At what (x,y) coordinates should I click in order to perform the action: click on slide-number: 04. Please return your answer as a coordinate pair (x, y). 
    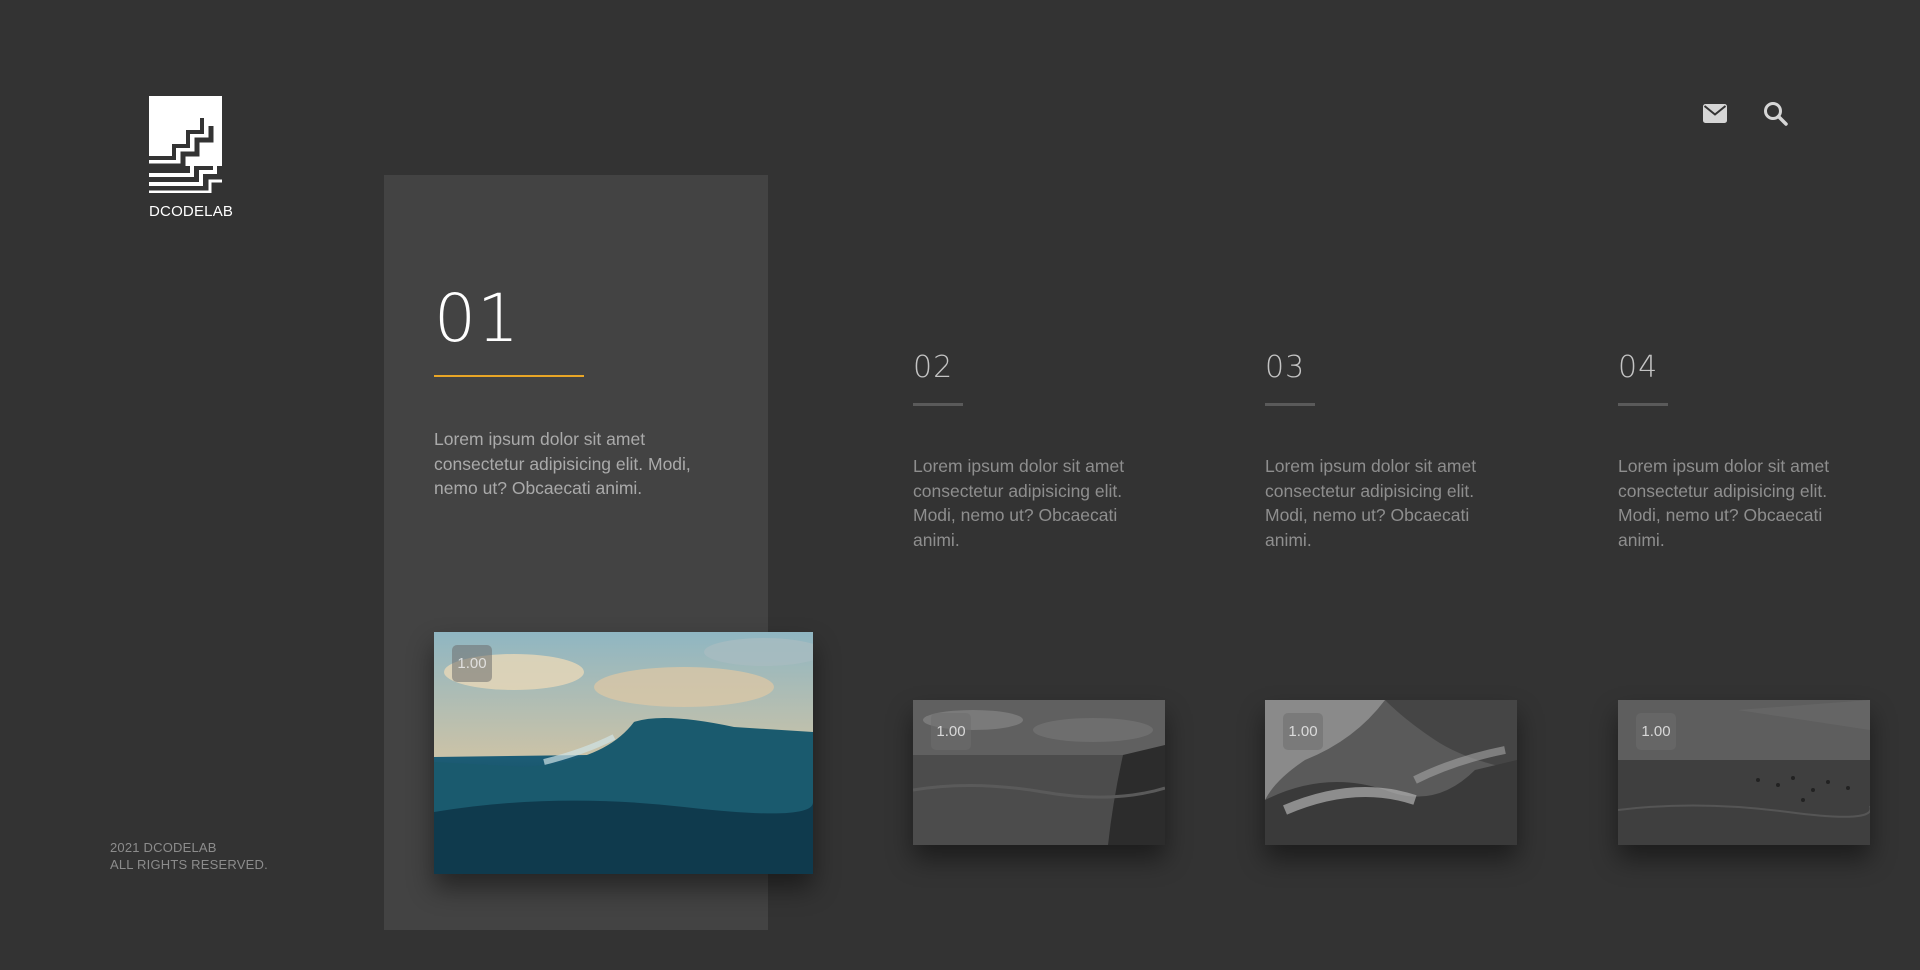
    Looking at the image, I should click on (1638, 367).